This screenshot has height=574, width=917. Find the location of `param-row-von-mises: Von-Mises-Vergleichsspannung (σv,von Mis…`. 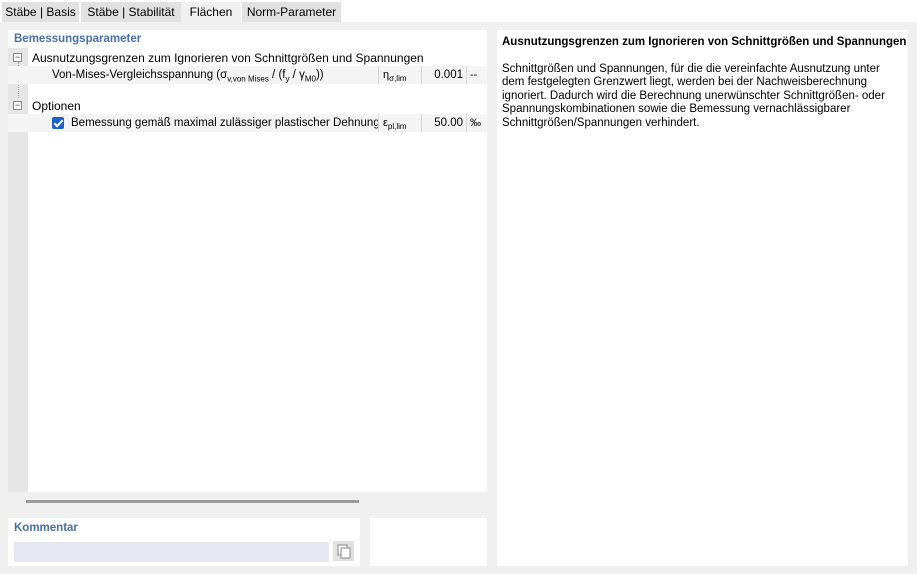

param-row-von-mises: Von-Mises-Vergleichsspannung (σv,von Mis… is located at coordinates (247, 75).